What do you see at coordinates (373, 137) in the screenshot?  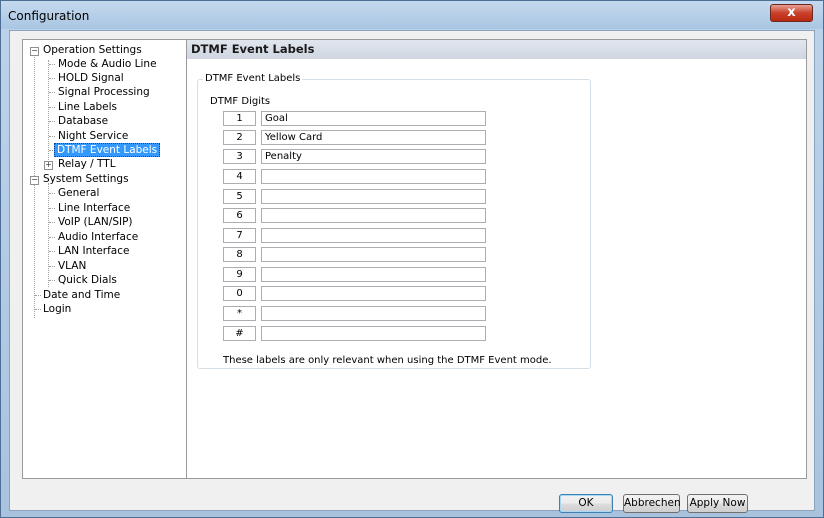 I see `label-input-2: Yellow Card` at bounding box center [373, 137].